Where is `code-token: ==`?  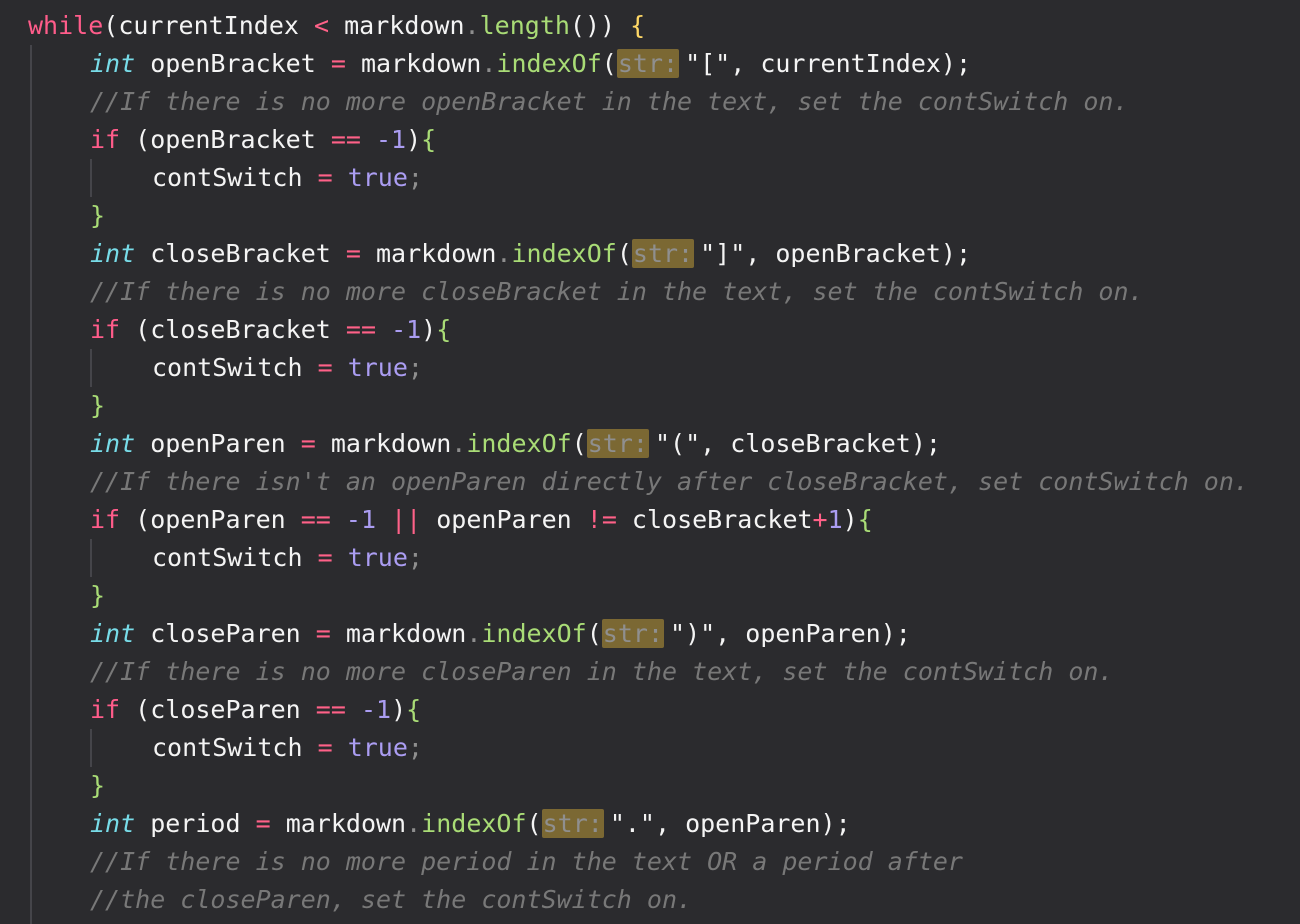 code-token: == is located at coordinates (360, 329).